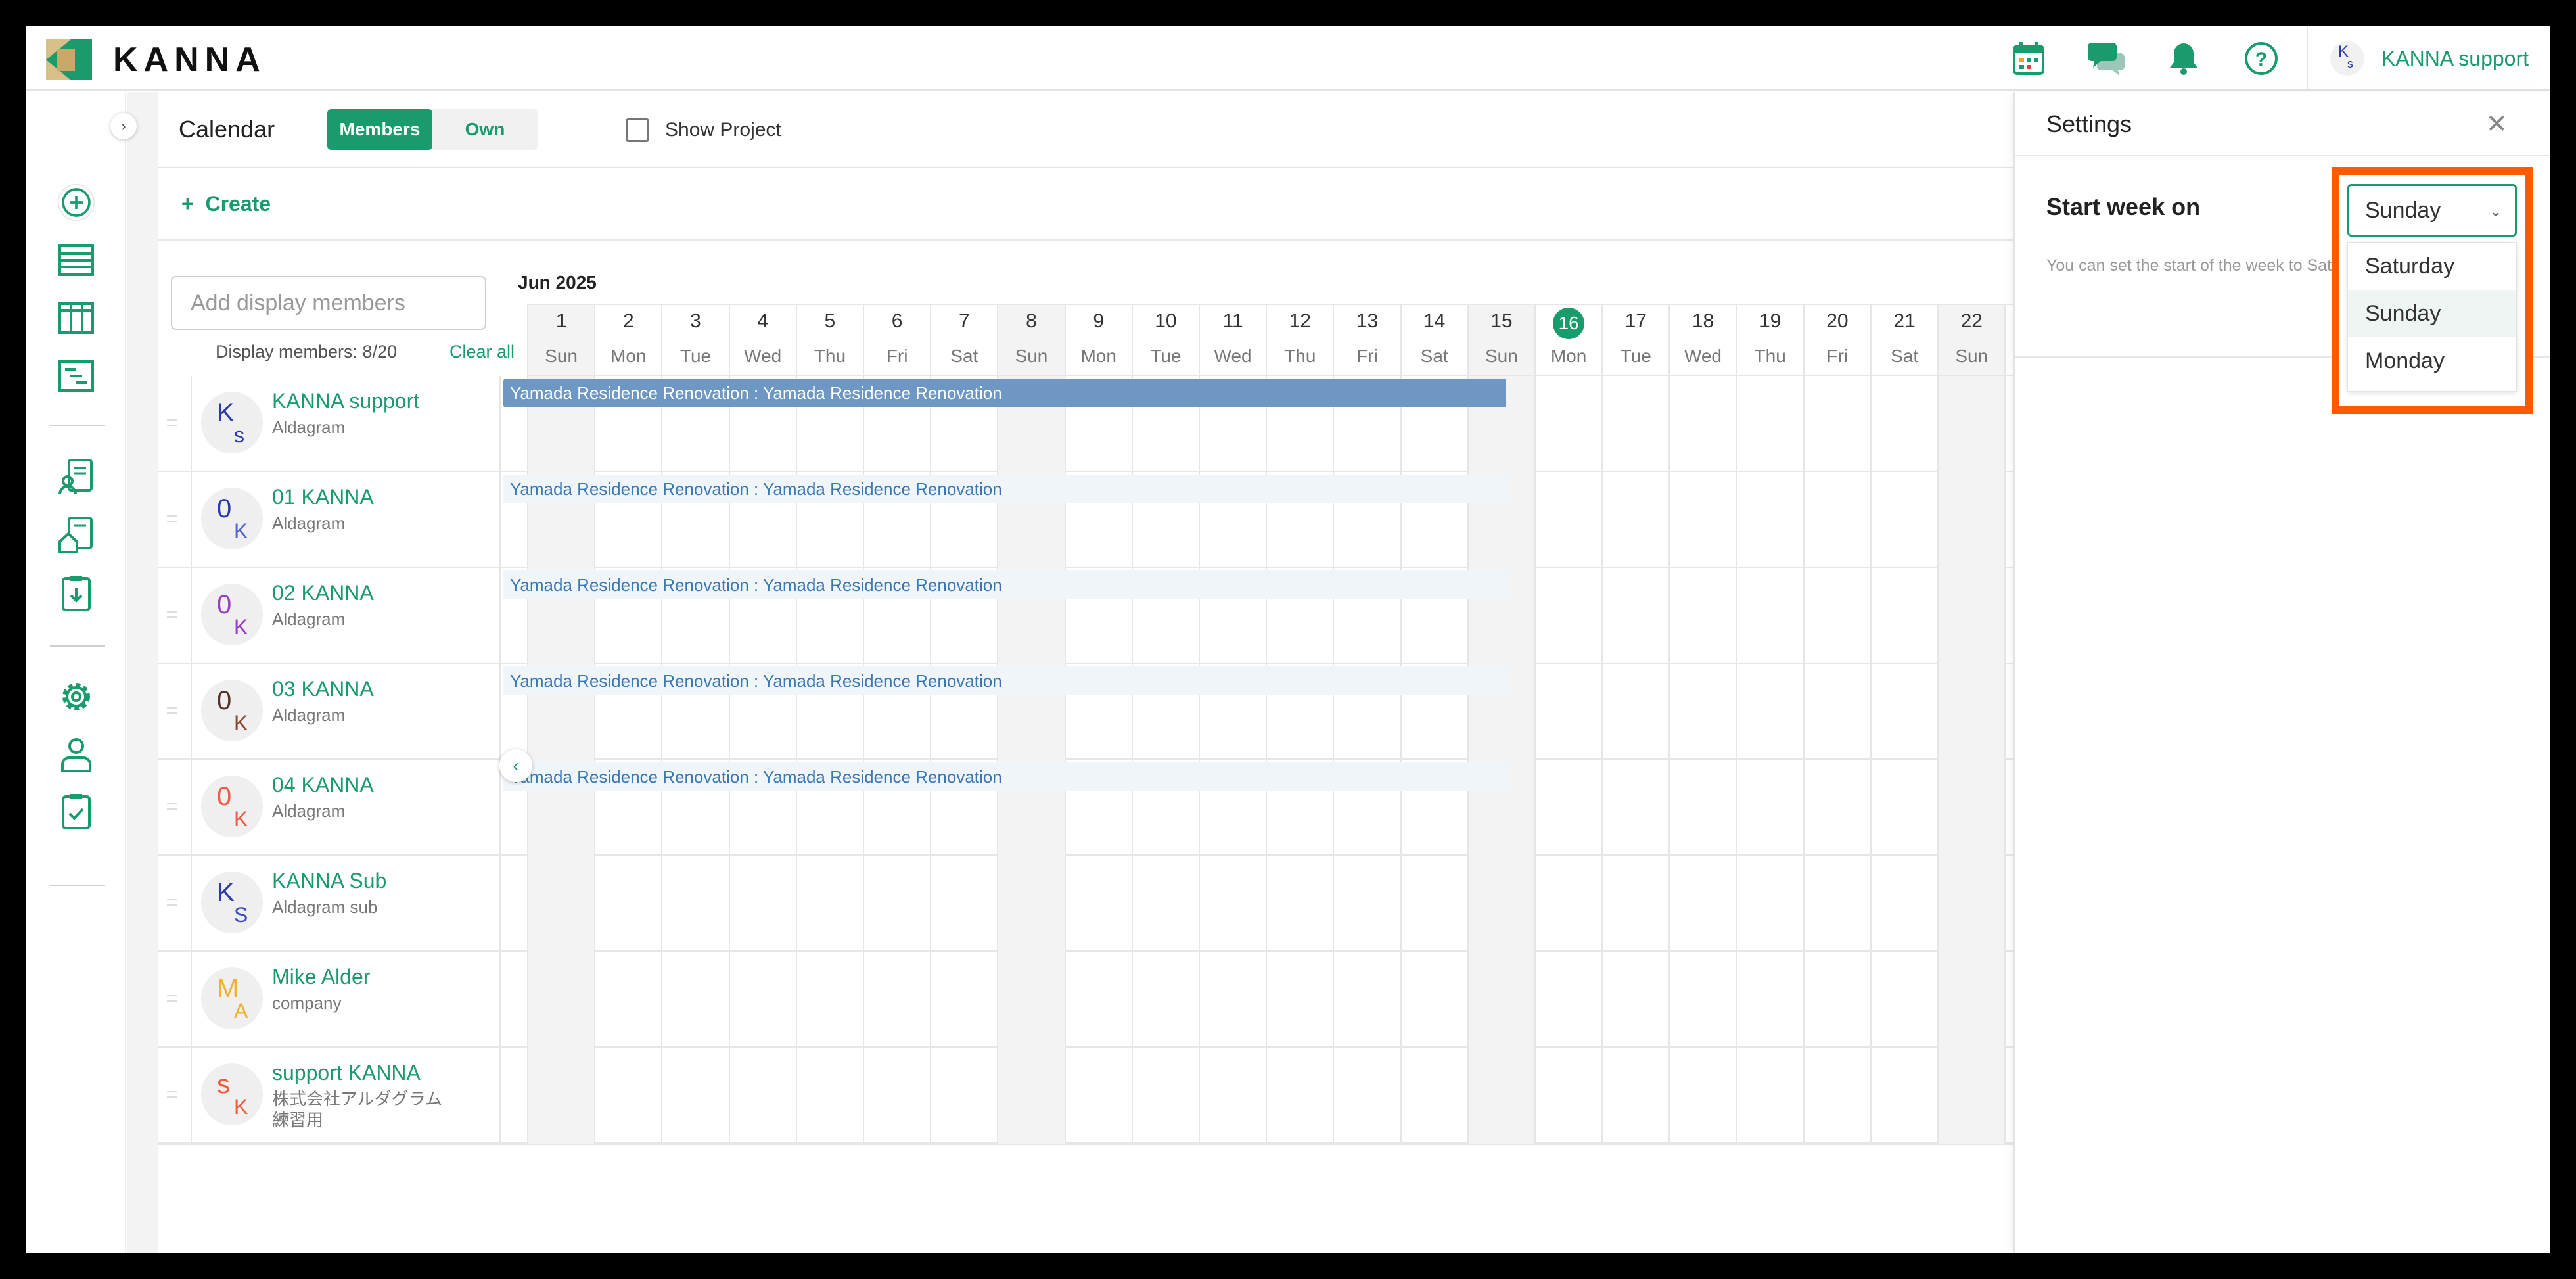  What do you see at coordinates (2183, 58) in the screenshot?
I see `bell-icon` at bounding box center [2183, 58].